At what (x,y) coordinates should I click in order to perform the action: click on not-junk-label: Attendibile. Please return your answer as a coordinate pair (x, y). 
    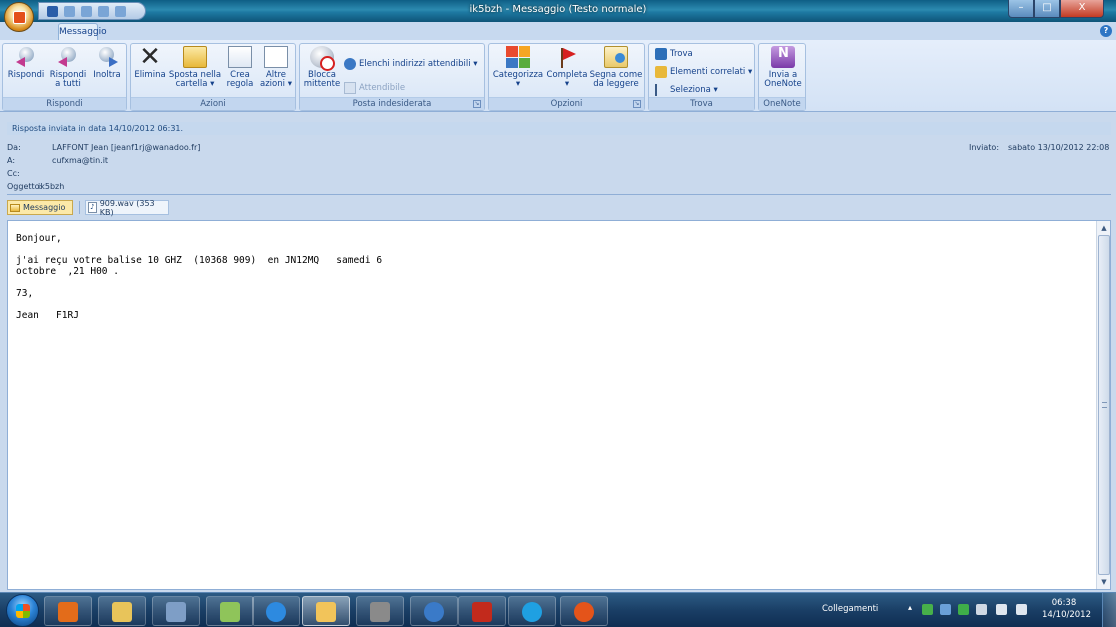
    Looking at the image, I should click on (382, 88).